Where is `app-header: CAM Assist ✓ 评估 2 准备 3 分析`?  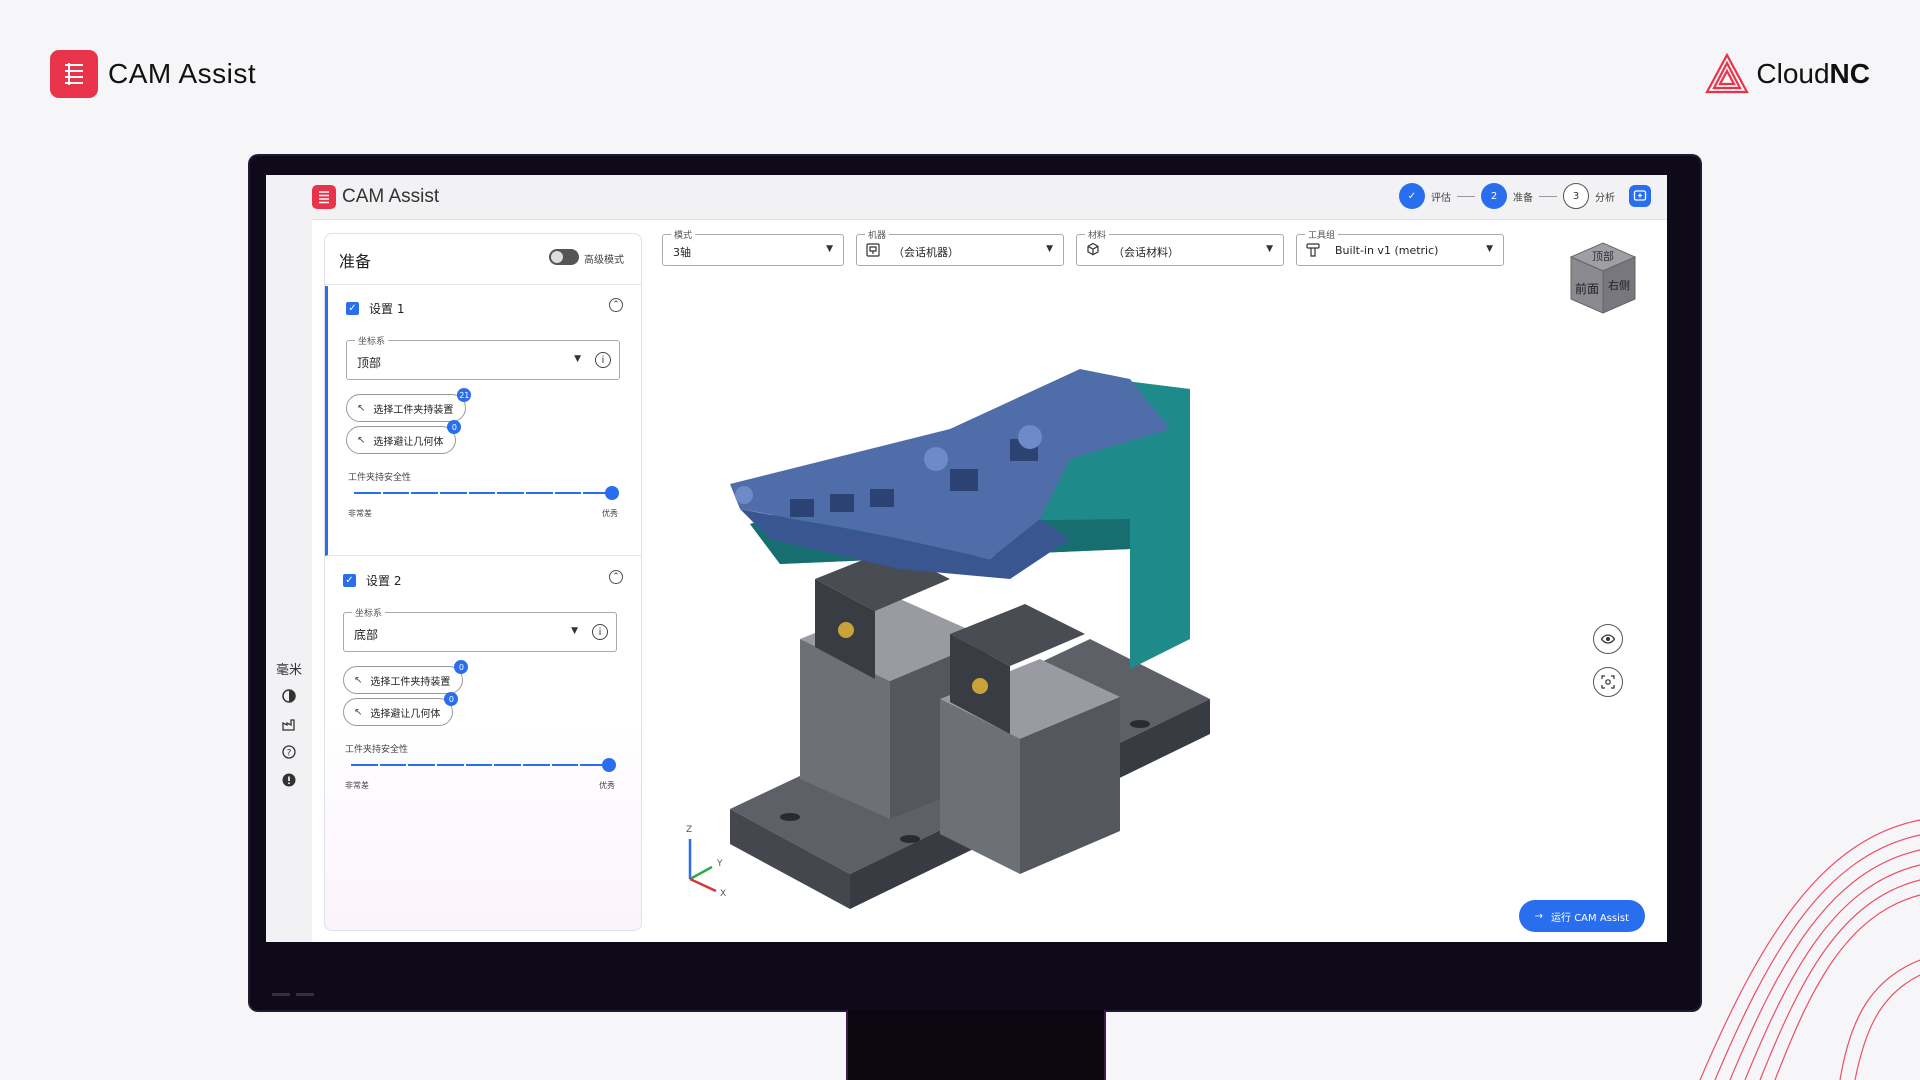
app-header: CAM Assist ✓ 评估 2 准备 3 分析 is located at coordinates (966, 197).